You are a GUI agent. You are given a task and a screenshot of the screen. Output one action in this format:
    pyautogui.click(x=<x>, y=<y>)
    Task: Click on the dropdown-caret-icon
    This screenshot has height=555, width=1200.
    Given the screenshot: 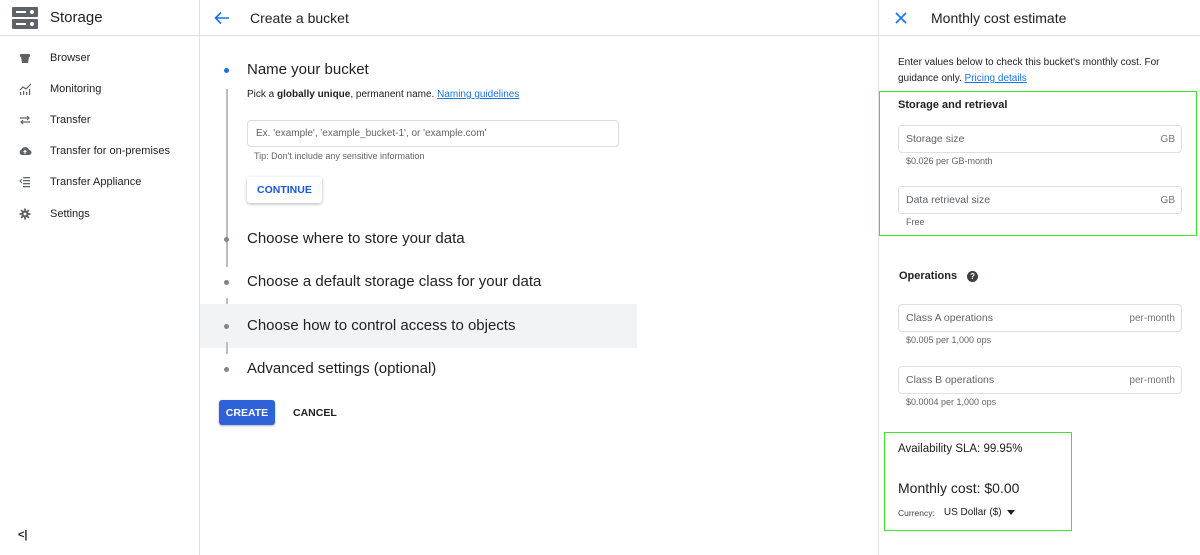 What is the action you would take?
    pyautogui.click(x=1010, y=512)
    